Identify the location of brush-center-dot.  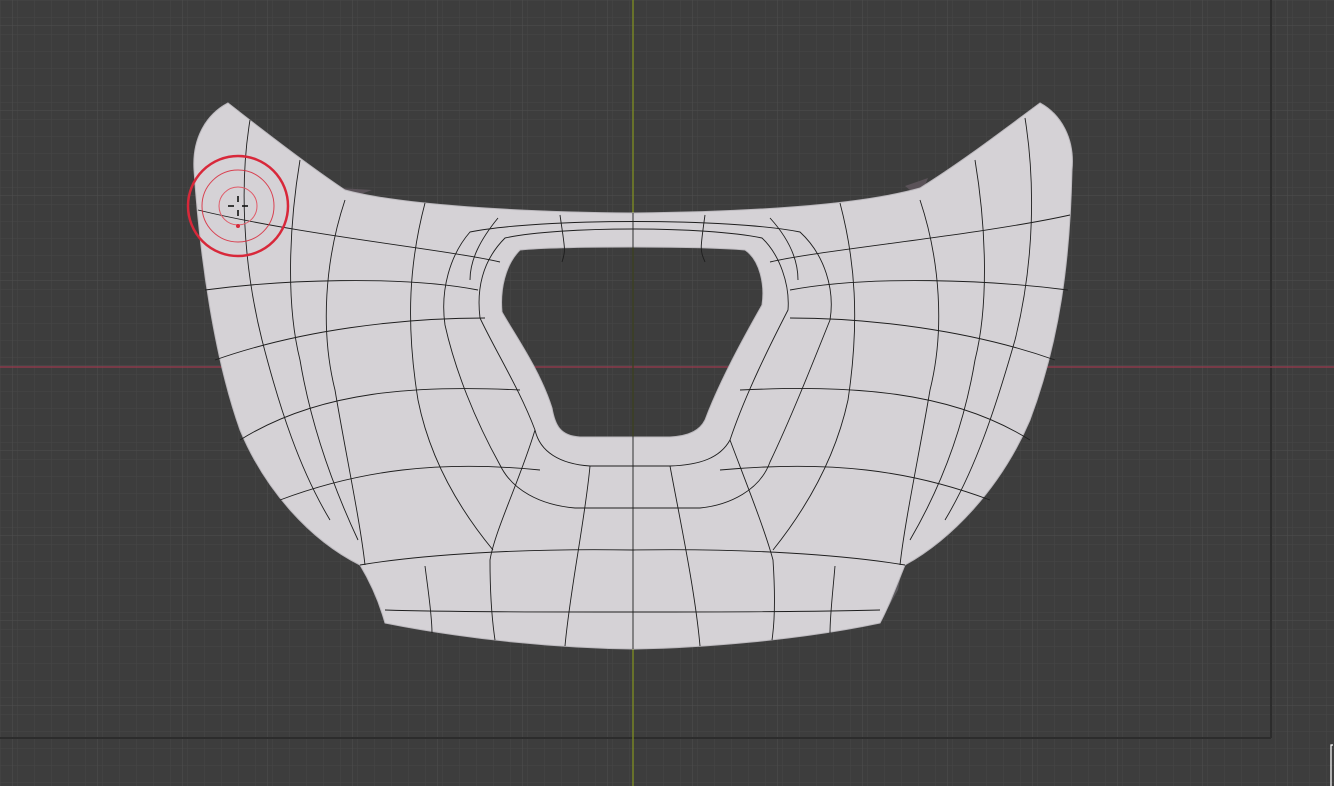
(238, 226).